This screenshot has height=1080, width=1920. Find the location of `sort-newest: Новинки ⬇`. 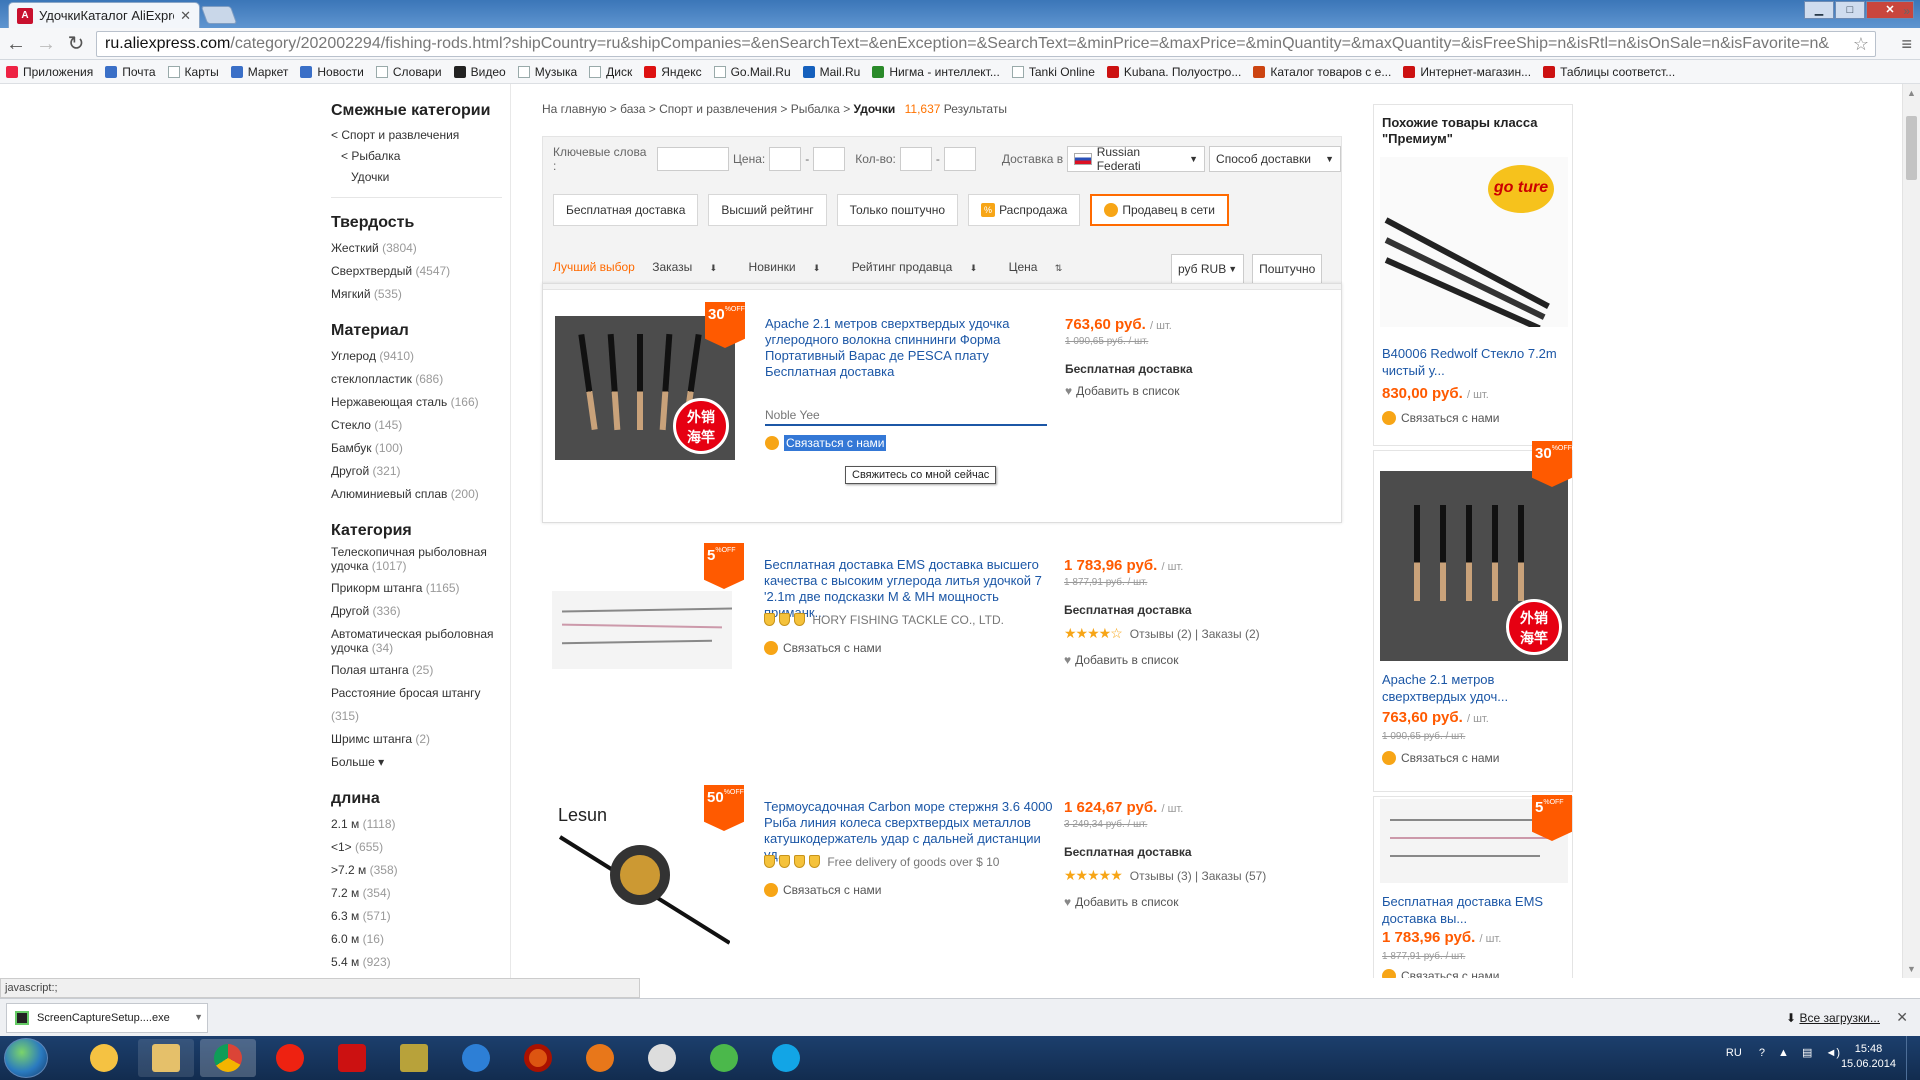

sort-newest: Новинки ⬇ is located at coordinates (792, 267).